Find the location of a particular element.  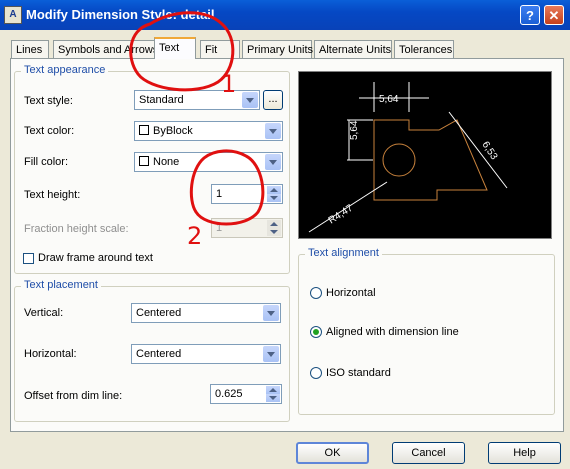

tab-tolerances: Tolerances is located at coordinates (424, 49).